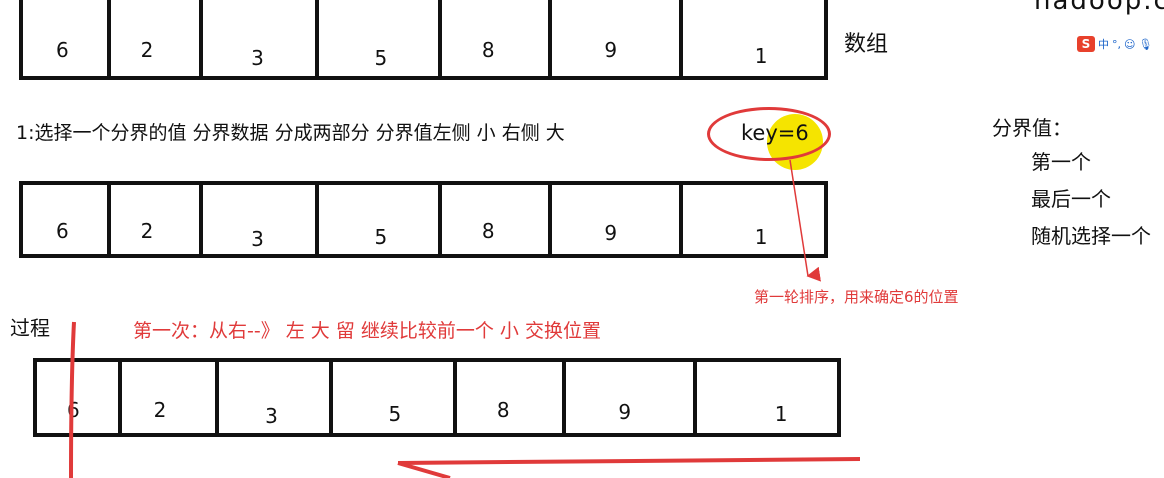 This screenshot has height=478, width=1164. Describe the element at coordinates (1099, 8) in the screenshot. I see `cropped-site-text: hadoop.c` at that location.